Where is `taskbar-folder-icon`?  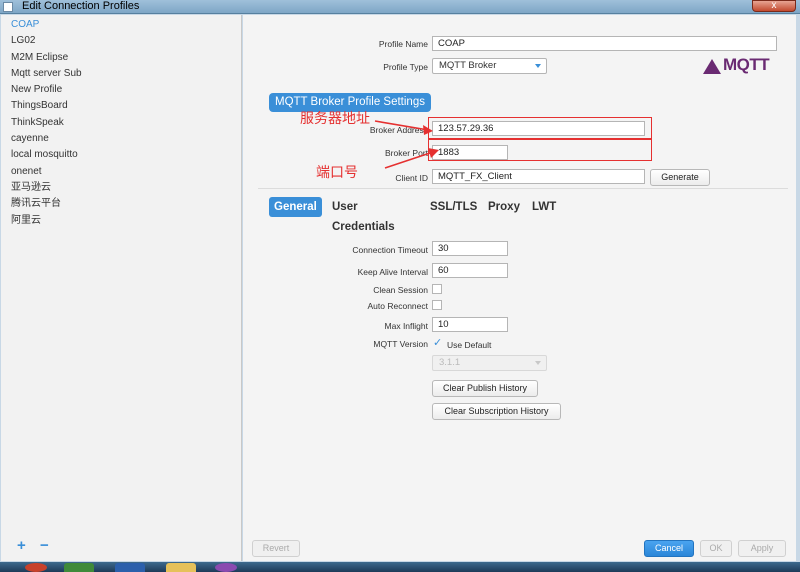
taskbar-folder-icon is located at coordinates (181, 567).